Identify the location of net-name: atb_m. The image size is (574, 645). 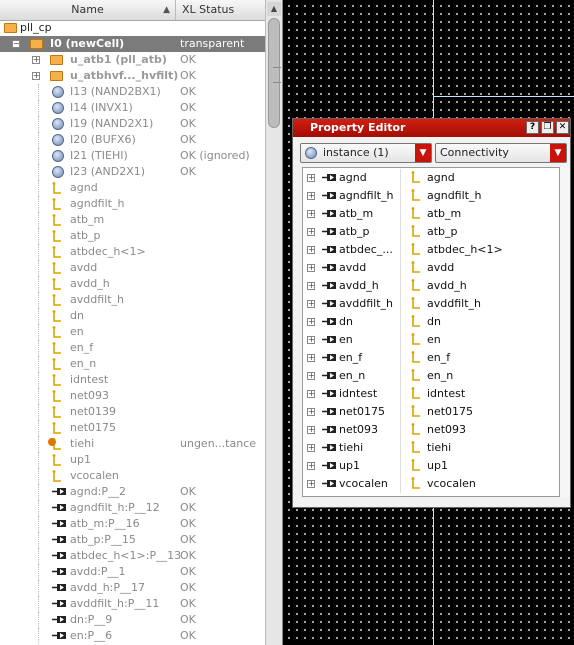
(444, 214).